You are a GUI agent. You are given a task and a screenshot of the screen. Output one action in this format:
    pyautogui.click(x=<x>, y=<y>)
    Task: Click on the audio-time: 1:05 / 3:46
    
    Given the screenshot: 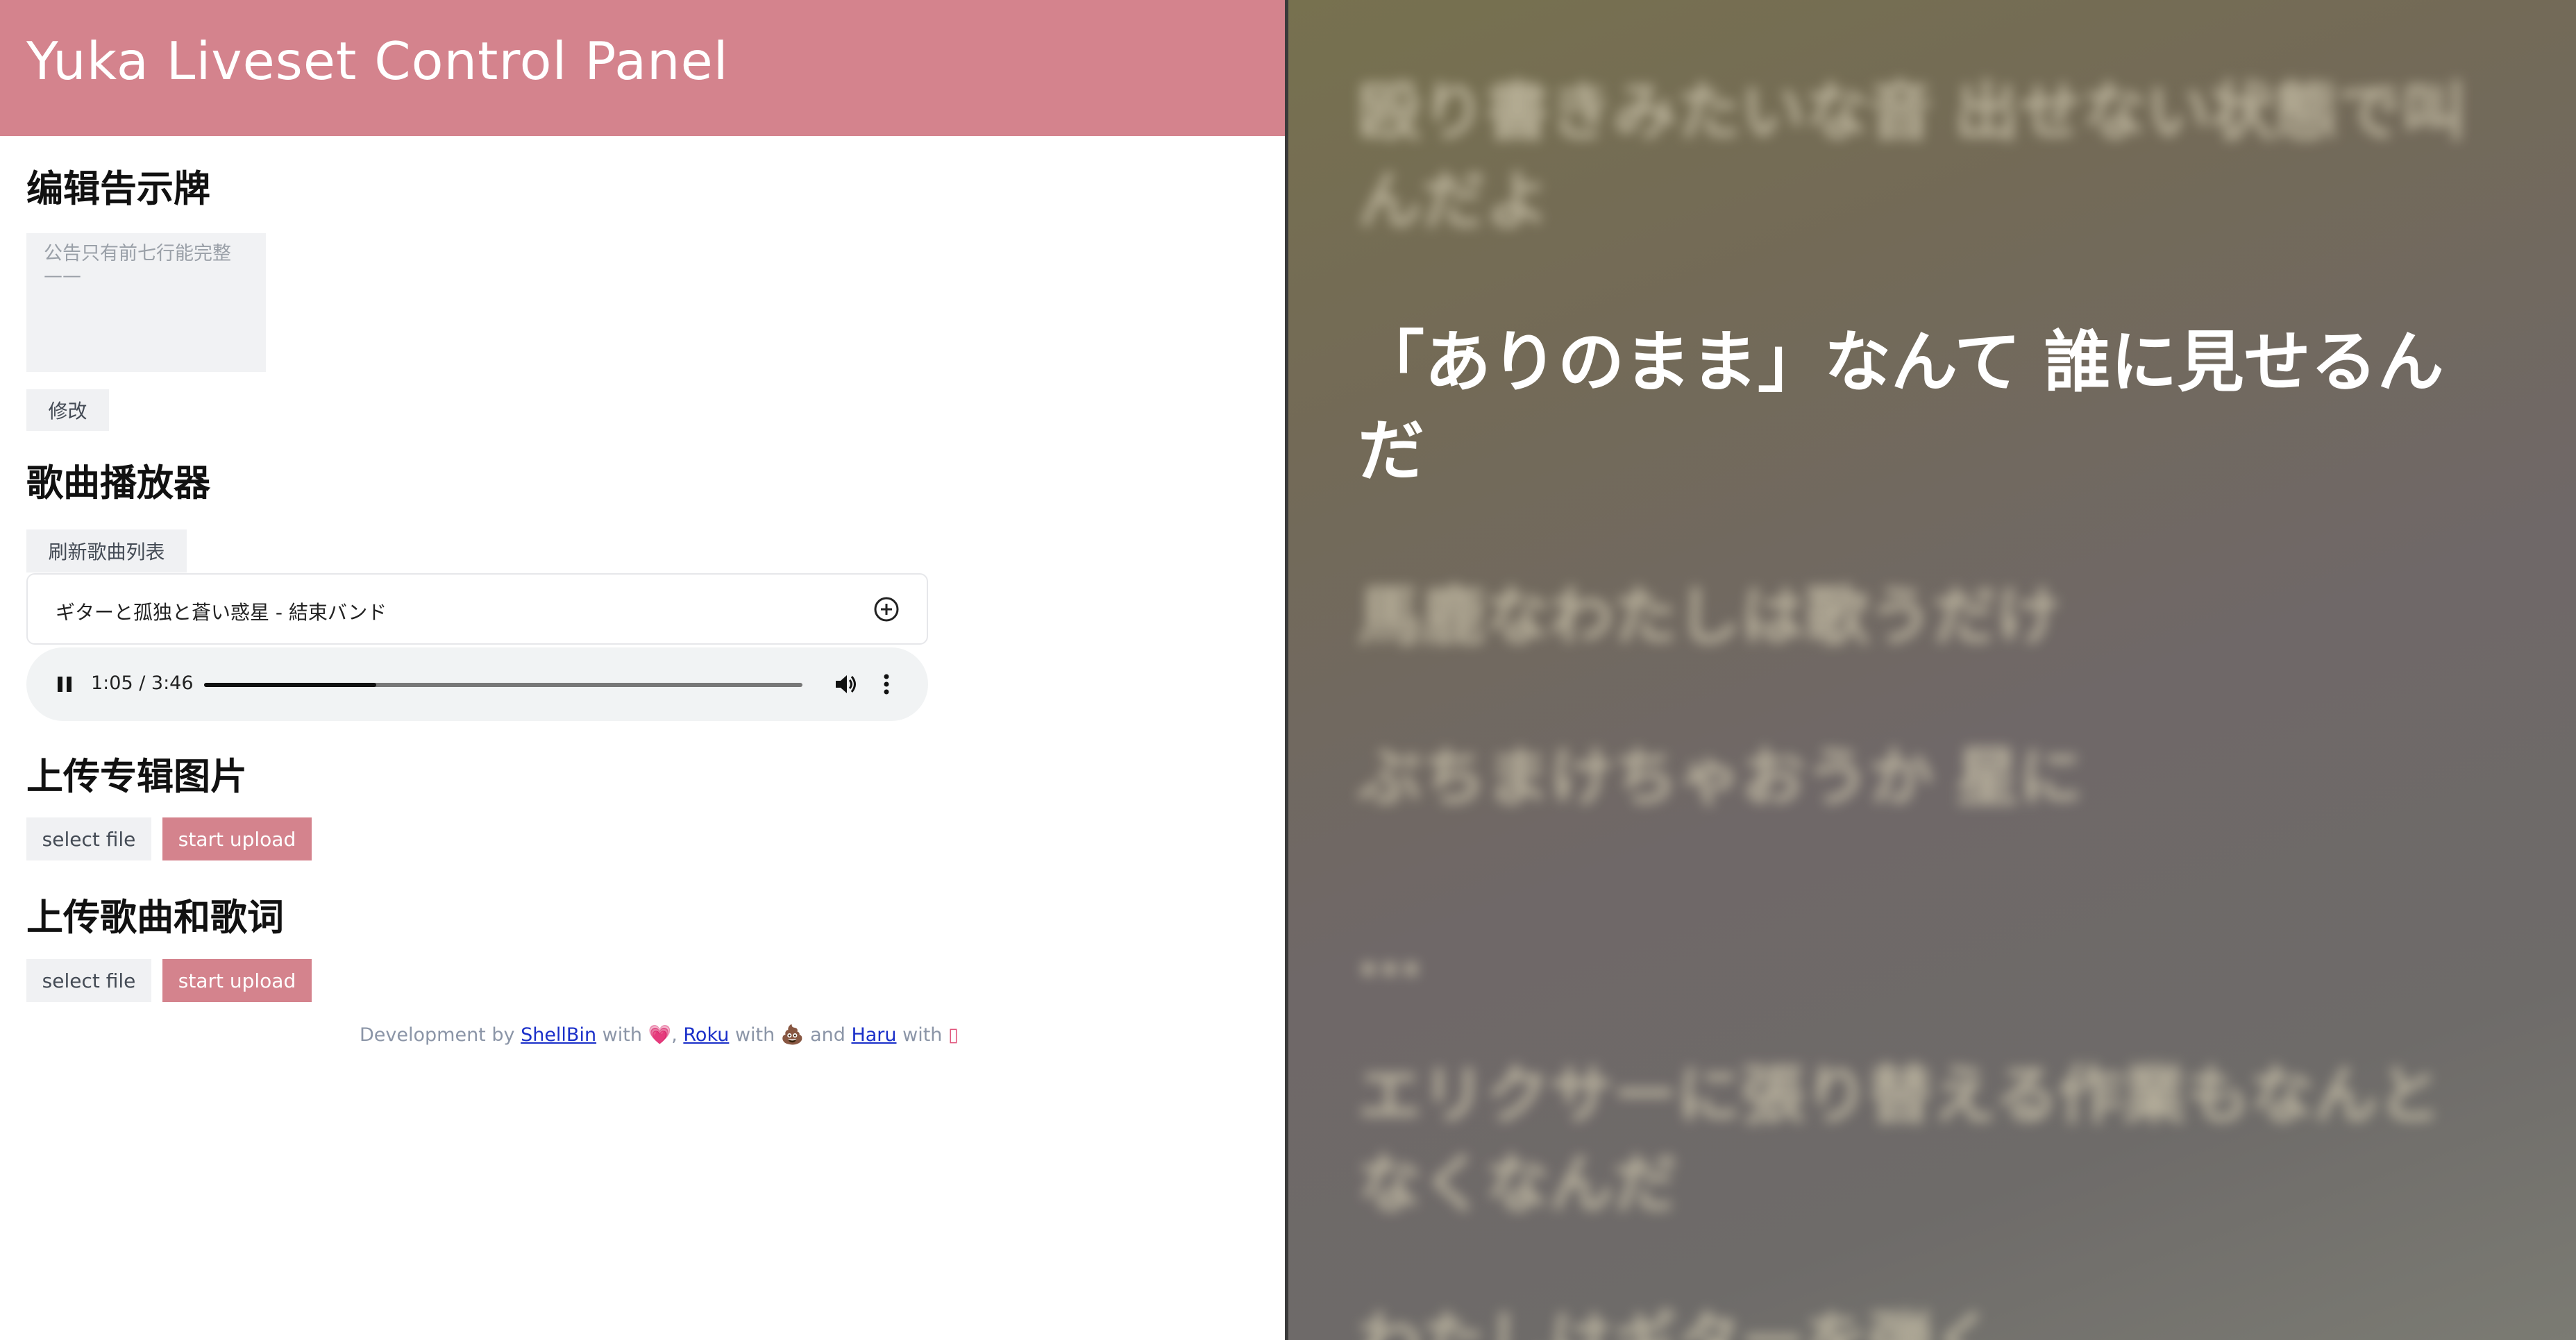 What is the action you would take?
    pyautogui.click(x=142, y=683)
    